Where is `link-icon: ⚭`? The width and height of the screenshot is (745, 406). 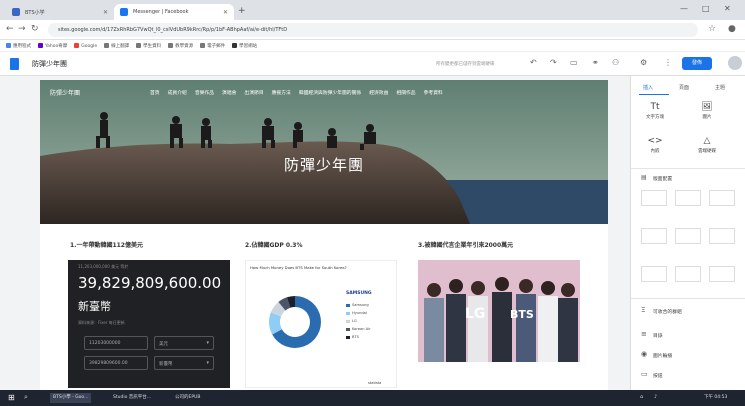 link-icon: ⚭ is located at coordinates (595, 62).